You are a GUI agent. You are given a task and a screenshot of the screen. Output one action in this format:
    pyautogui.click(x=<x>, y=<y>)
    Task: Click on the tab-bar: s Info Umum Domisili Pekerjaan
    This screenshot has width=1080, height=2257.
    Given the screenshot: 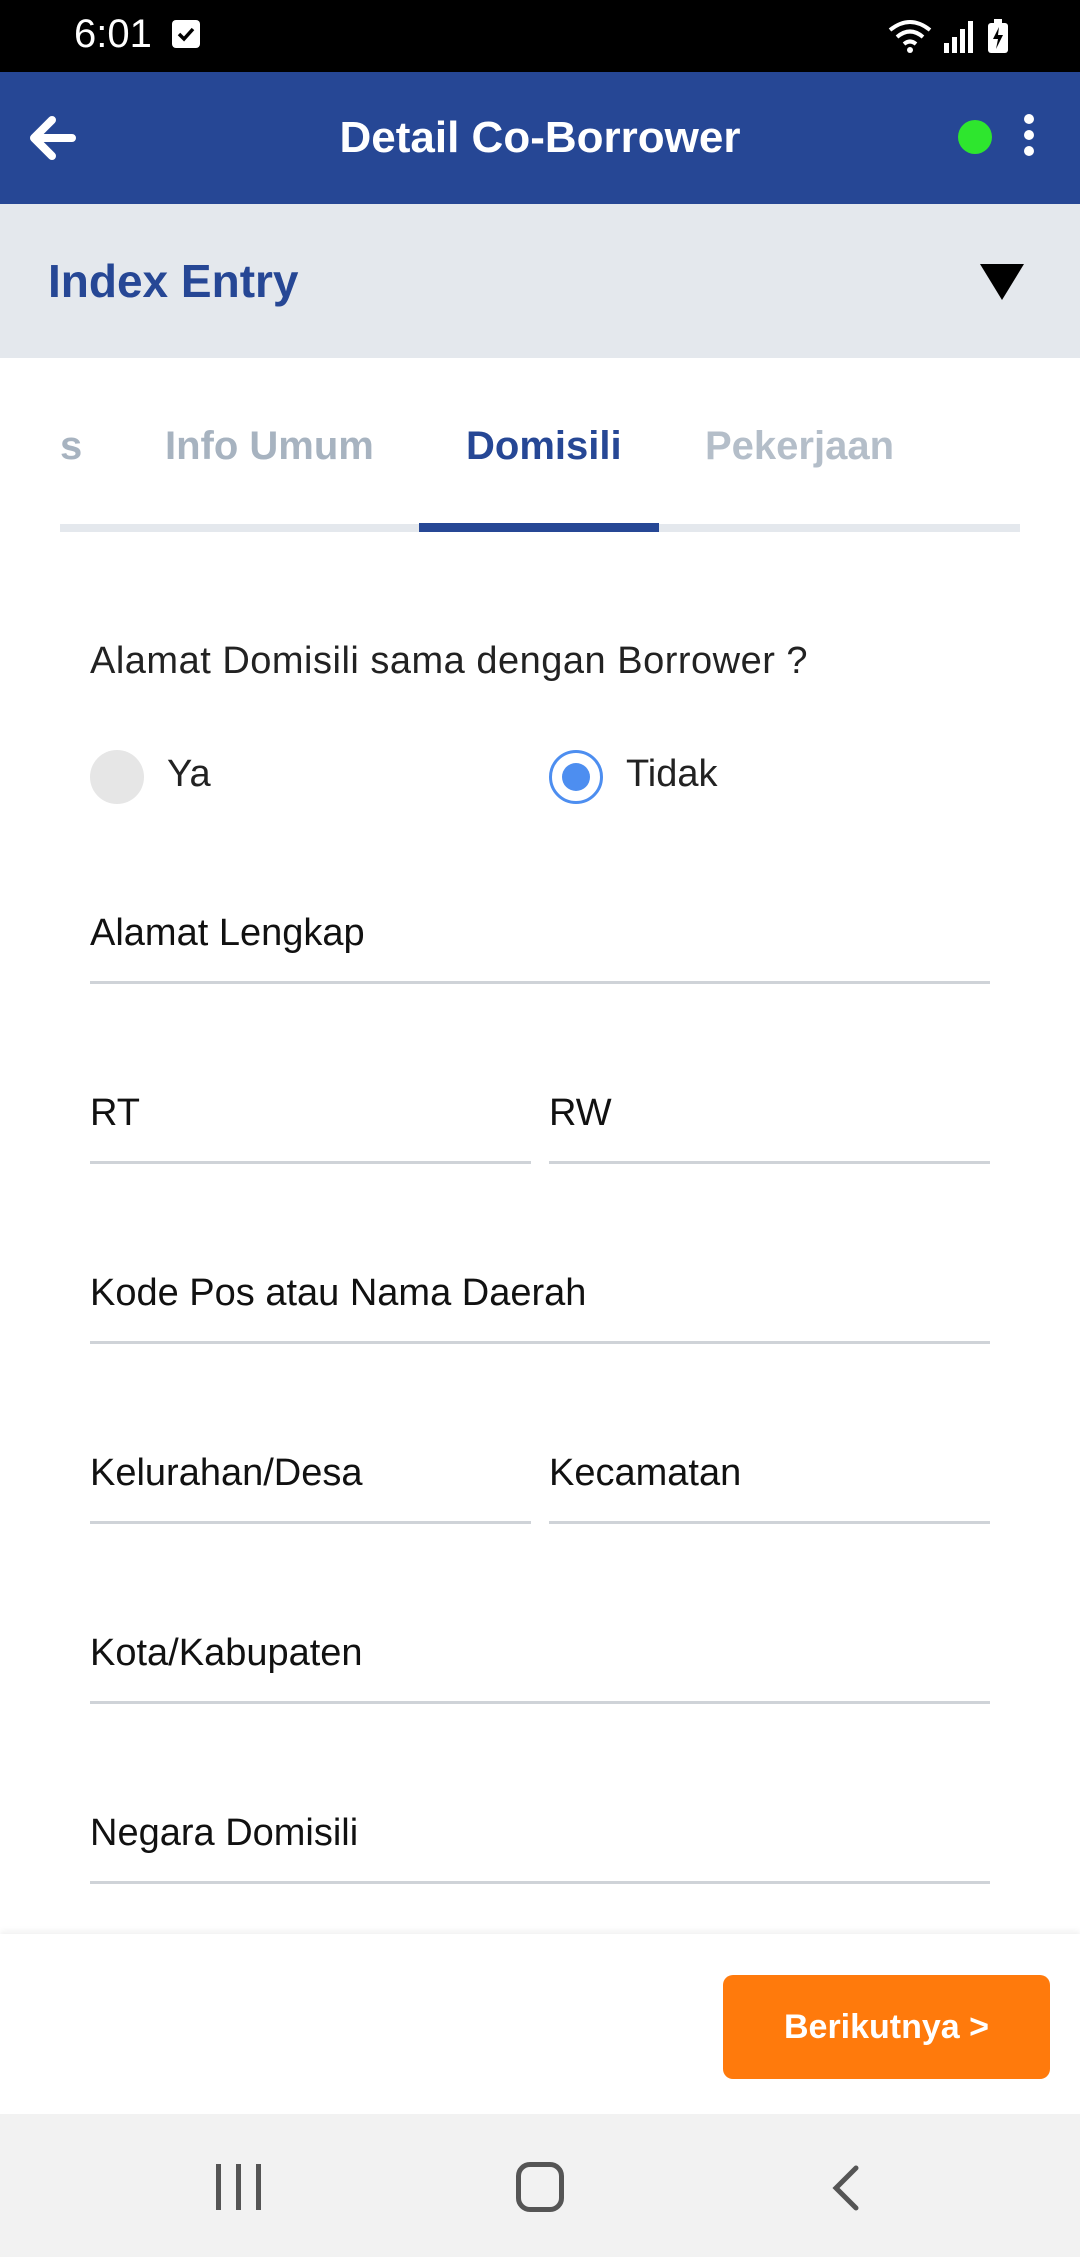 What is the action you would take?
    pyautogui.click(x=540, y=466)
    